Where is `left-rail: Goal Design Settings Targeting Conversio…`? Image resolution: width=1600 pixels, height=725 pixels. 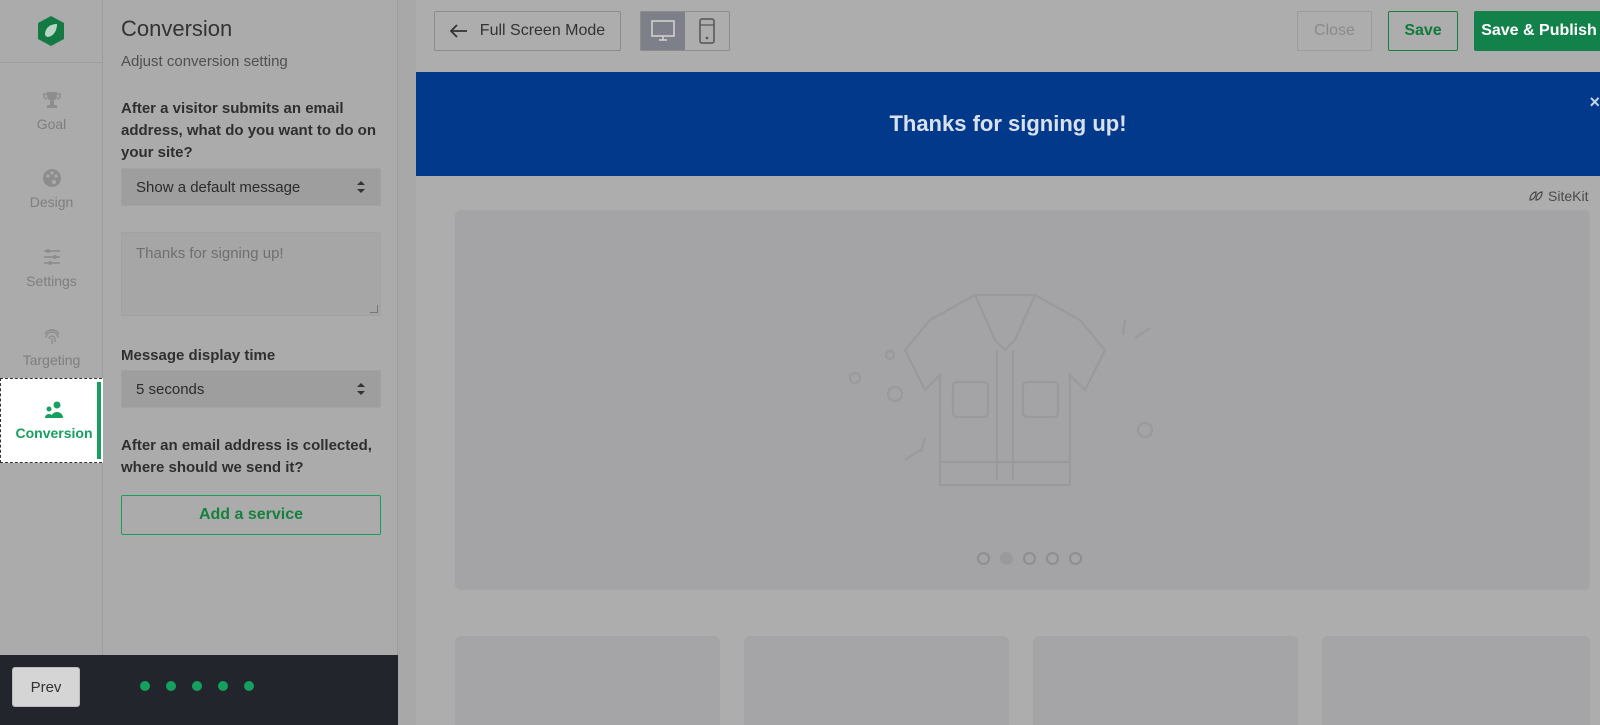 left-rail: Goal Design Settings Targeting Conversio… is located at coordinates (53, 327).